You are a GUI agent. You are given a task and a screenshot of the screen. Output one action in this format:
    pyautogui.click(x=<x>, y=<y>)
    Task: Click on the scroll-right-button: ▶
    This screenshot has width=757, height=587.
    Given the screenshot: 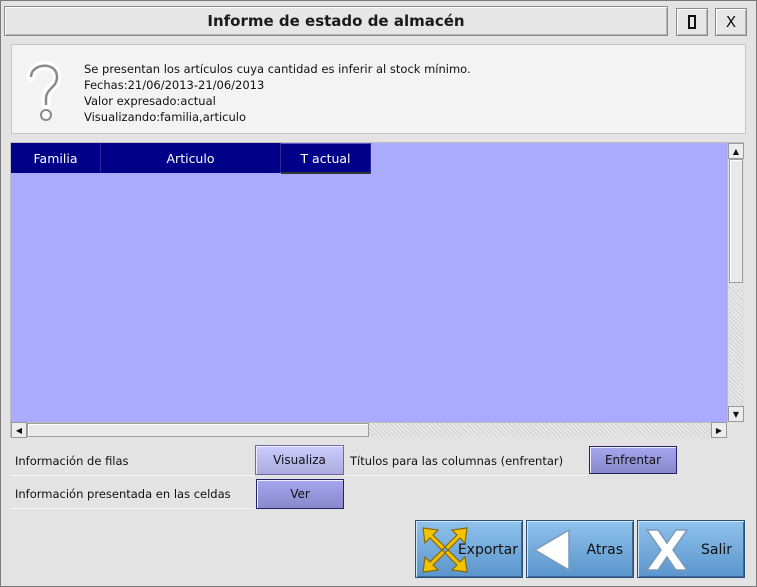 What is the action you would take?
    pyautogui.click(x=719, y=430)
    